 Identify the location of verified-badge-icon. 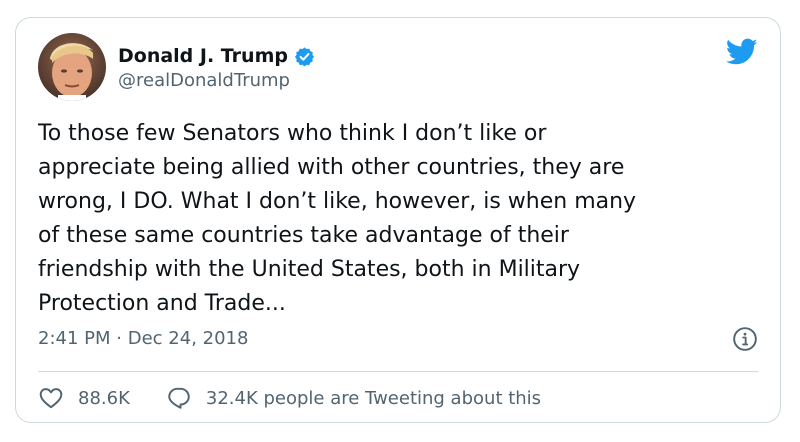
(304, 56).